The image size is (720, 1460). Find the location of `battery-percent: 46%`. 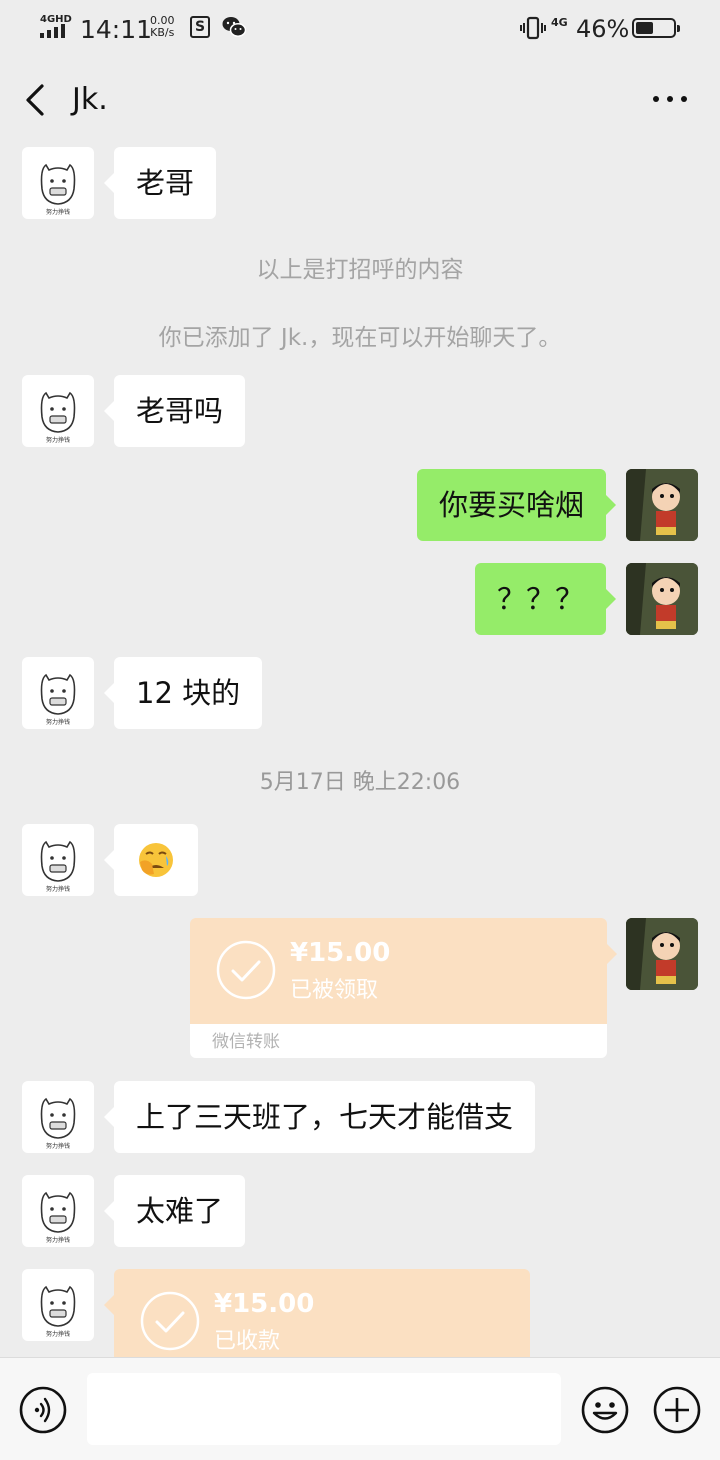

battery-percent: 46% is located at coordinates (603, 29).